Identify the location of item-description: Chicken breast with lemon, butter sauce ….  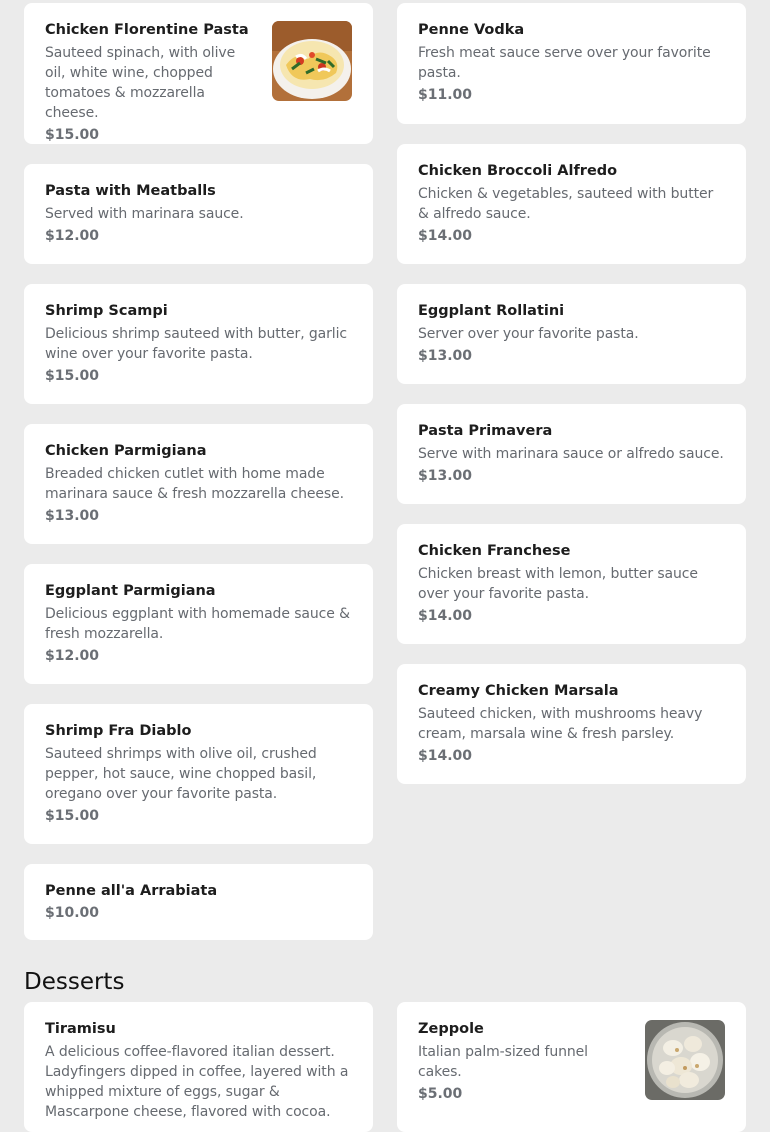
(558, 584).